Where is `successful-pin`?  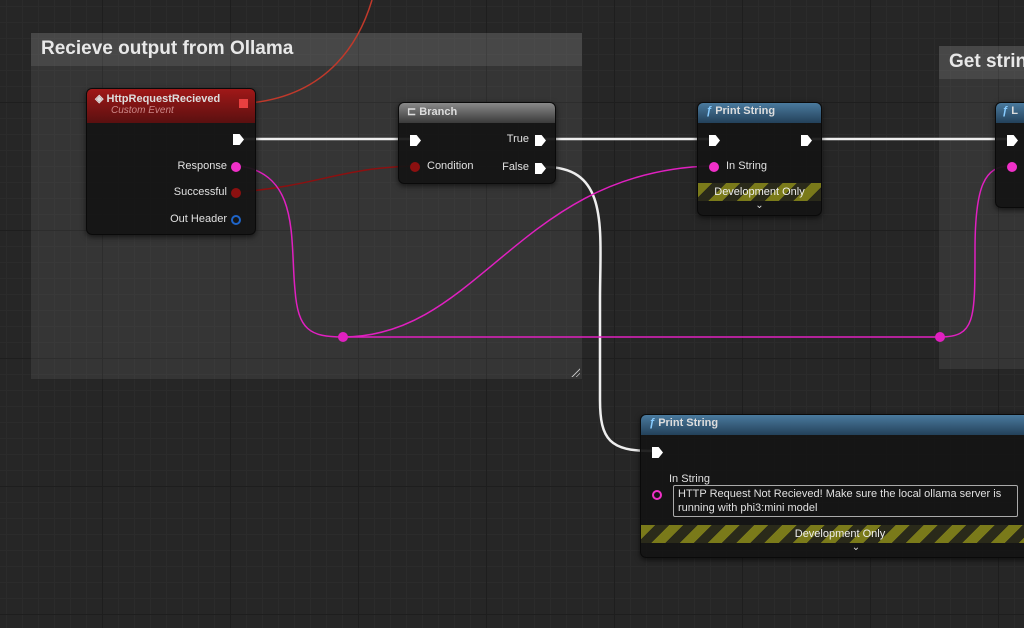 successful-pin is located at coordinates (236, 193).